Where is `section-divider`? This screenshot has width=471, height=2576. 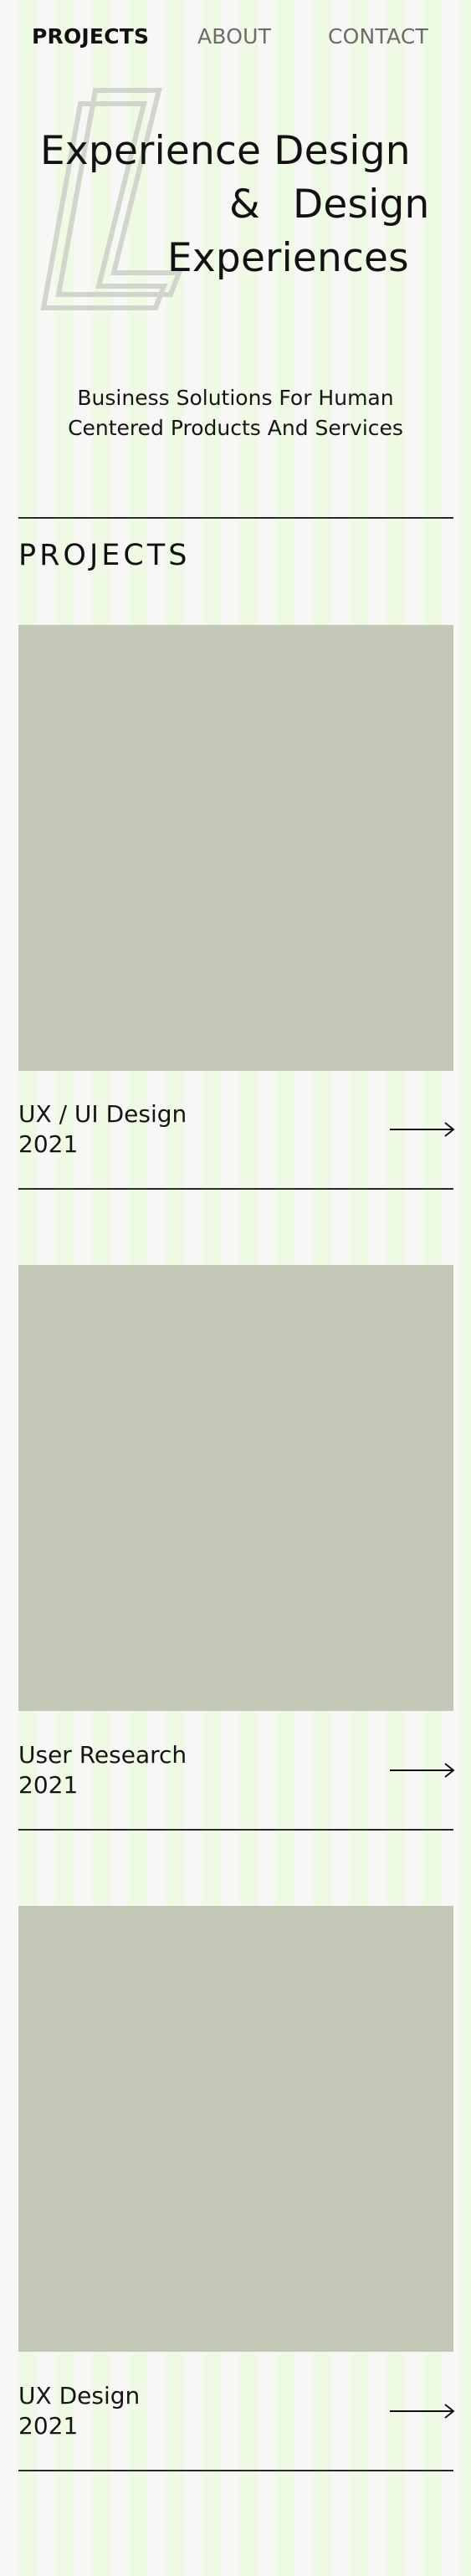 section-divider is located at coordinates (235, 518).